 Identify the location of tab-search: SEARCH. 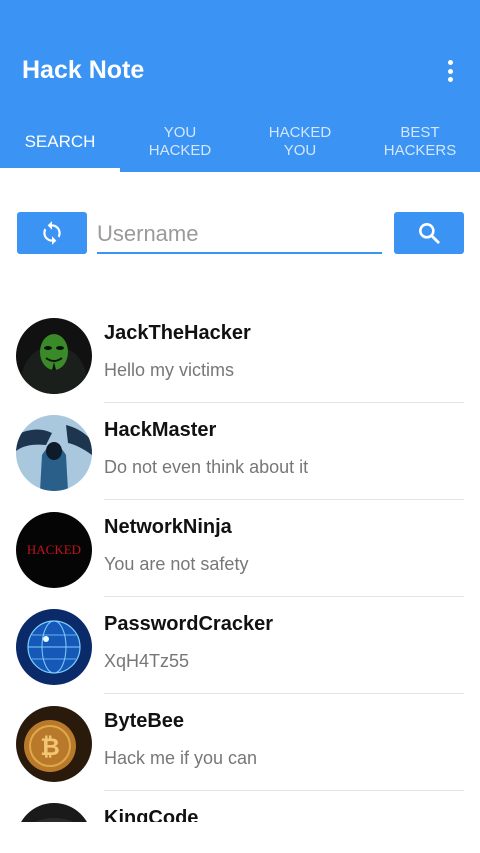
(60, 142).